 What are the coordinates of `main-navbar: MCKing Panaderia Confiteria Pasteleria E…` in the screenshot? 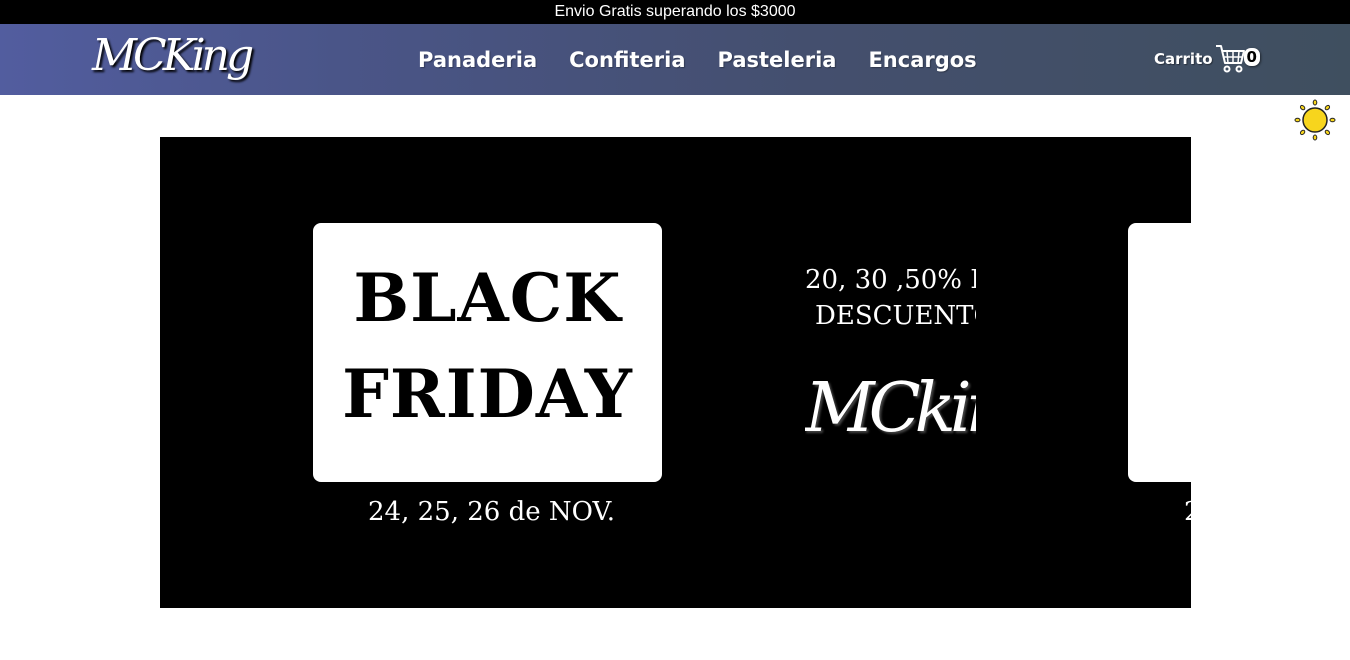 It's located at (675, 59).